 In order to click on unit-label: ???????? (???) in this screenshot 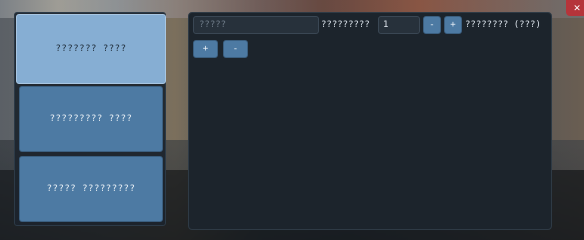, I will do `click(503, 25)`.